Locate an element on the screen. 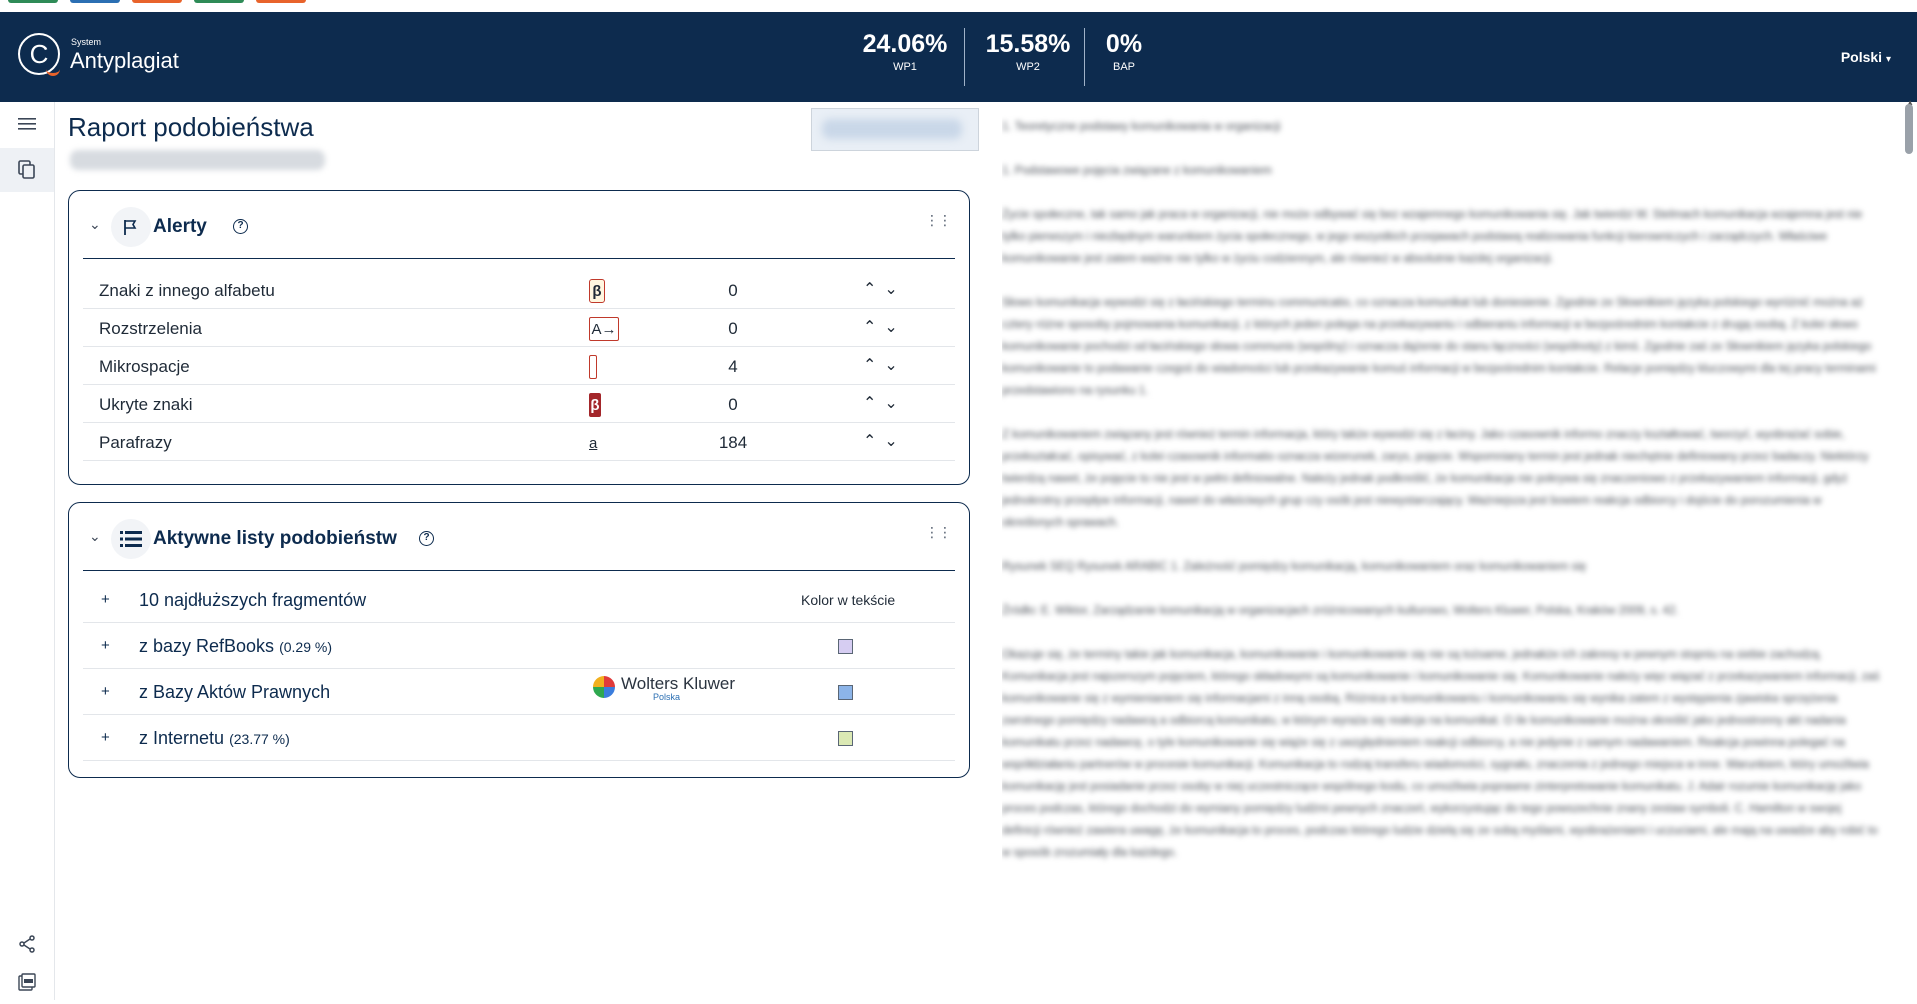 This screenshot has width=1917, height=1004. alert-name: Rozstrzelenia is located at coordinates (150, 328).